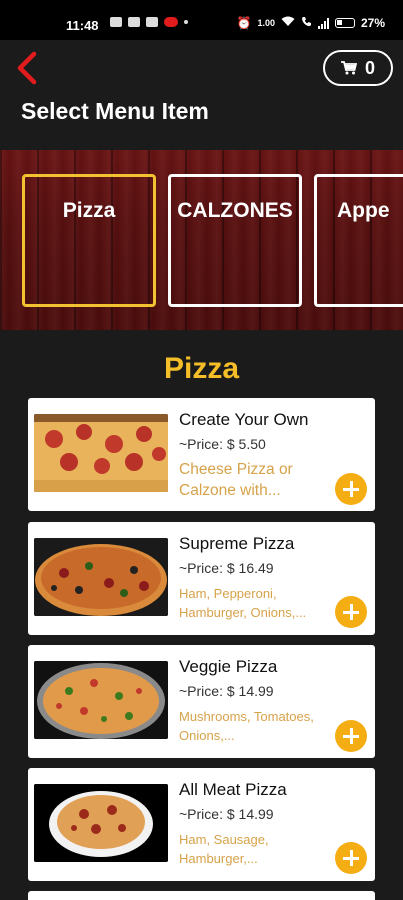 The width and height of the screenshot is (403, 900). What do you see at coordinates (89, 240) in the screenshot?
I see `category-tile-pizza: Pizza` at bounding box center [89, 240].